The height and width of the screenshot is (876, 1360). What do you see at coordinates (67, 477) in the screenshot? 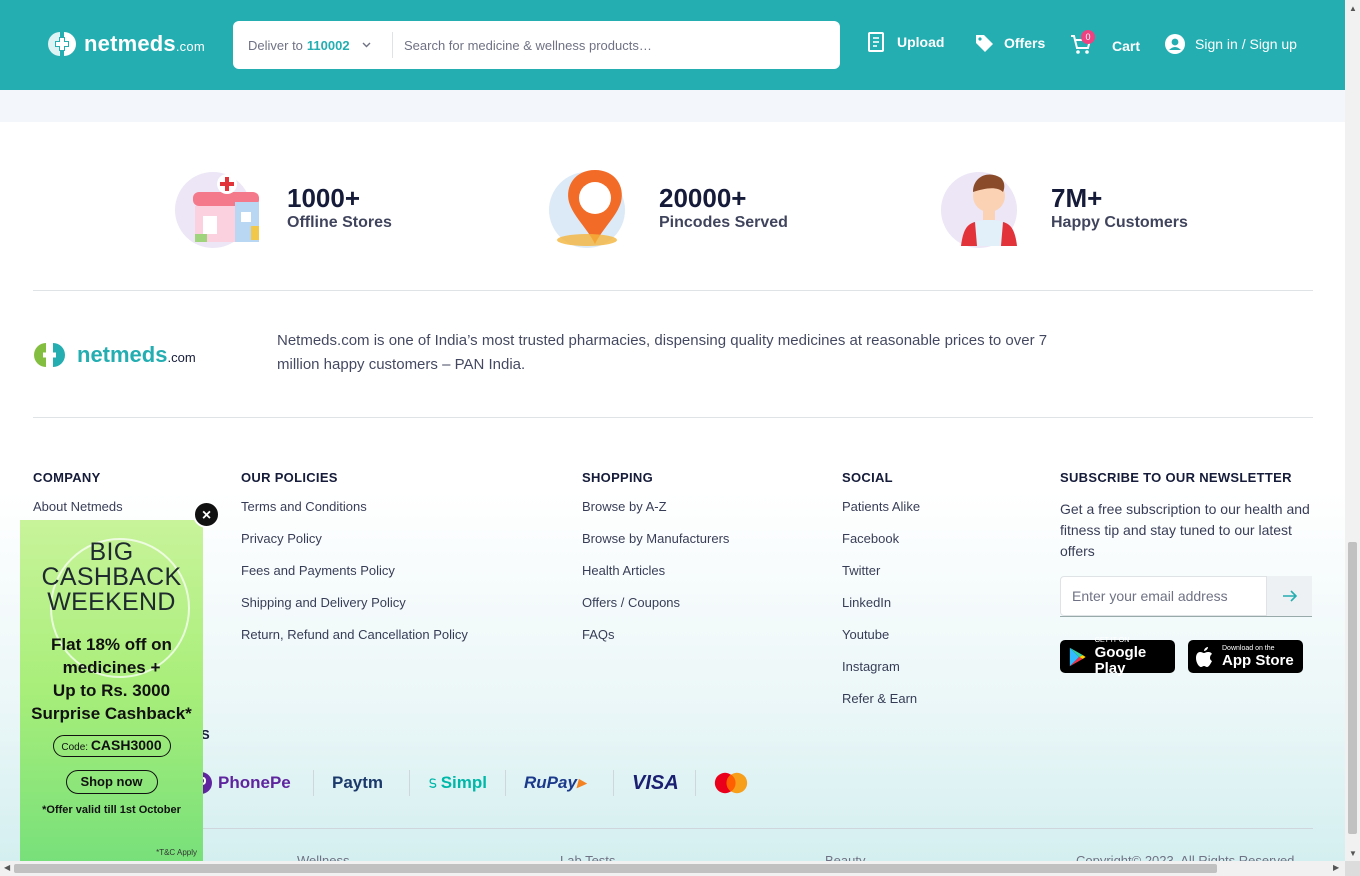
I see `column-title: COMPANY` at bounding box center [67, 477].